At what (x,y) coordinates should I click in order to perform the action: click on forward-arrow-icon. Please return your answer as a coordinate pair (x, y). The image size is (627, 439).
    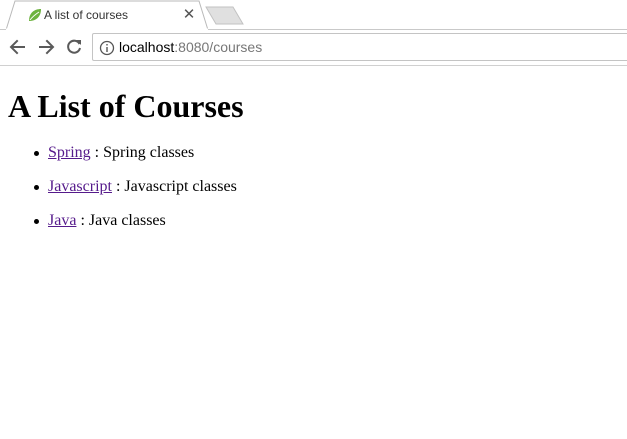
    Looking at the image, I should click on (46, 47).